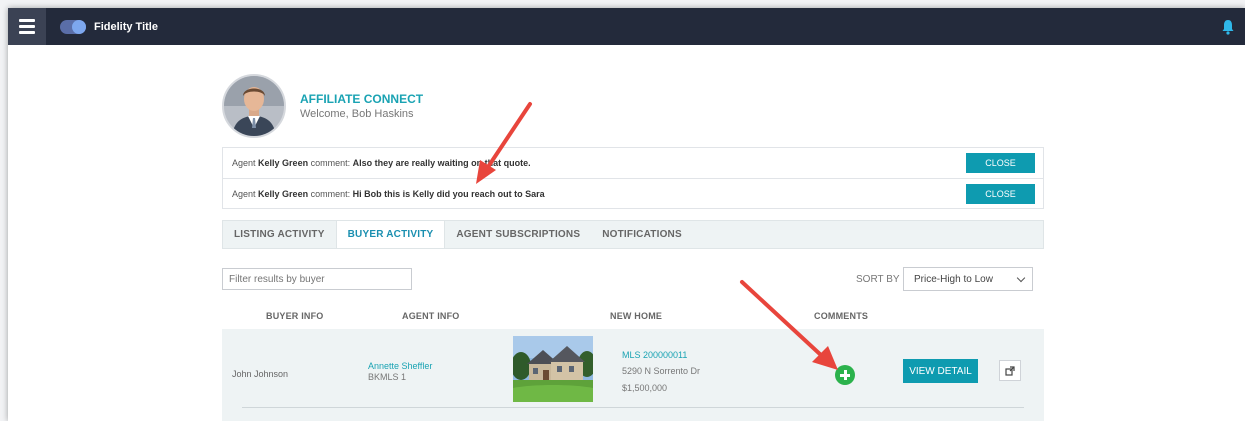 The image size is (1245, 421). Describe the element at coordinates (841, 316) in the screenshot. I see `column-comments: COMMENTS` at that location.